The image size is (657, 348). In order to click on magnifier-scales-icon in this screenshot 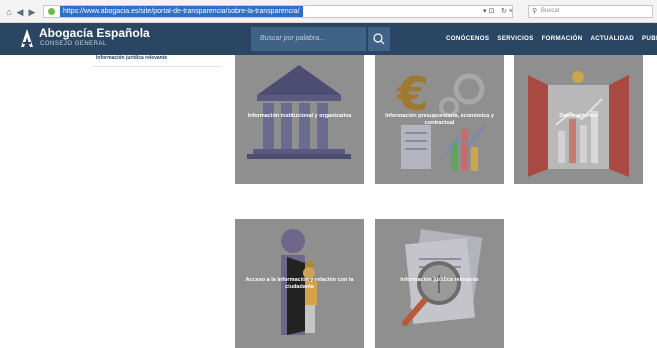, I will do `click(442, 277)`.